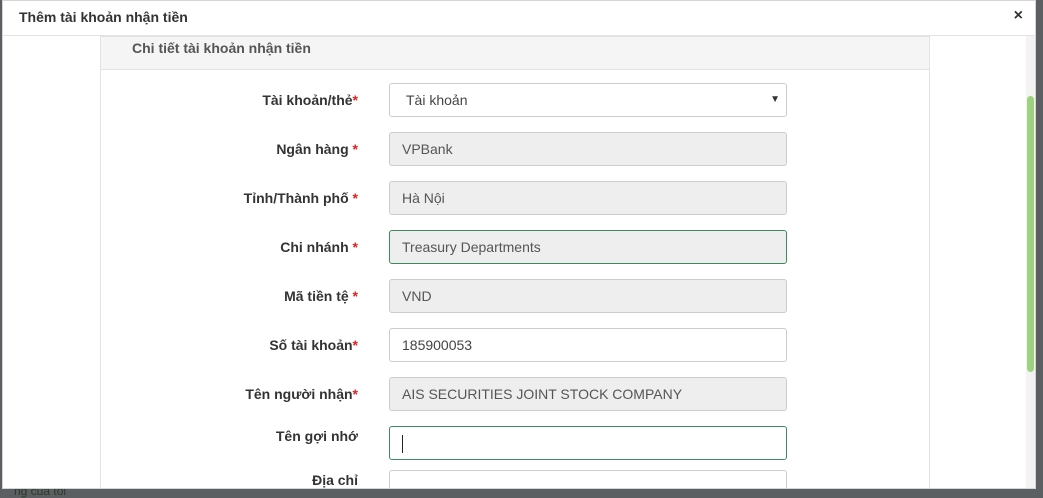 The width and height of the screenshot is (1043, 498). What do you see at coordinates (310, 100) in the screenshot?
I see `account-type-label: Tài khoản/thẻ*` at bounding box center [310, 100].